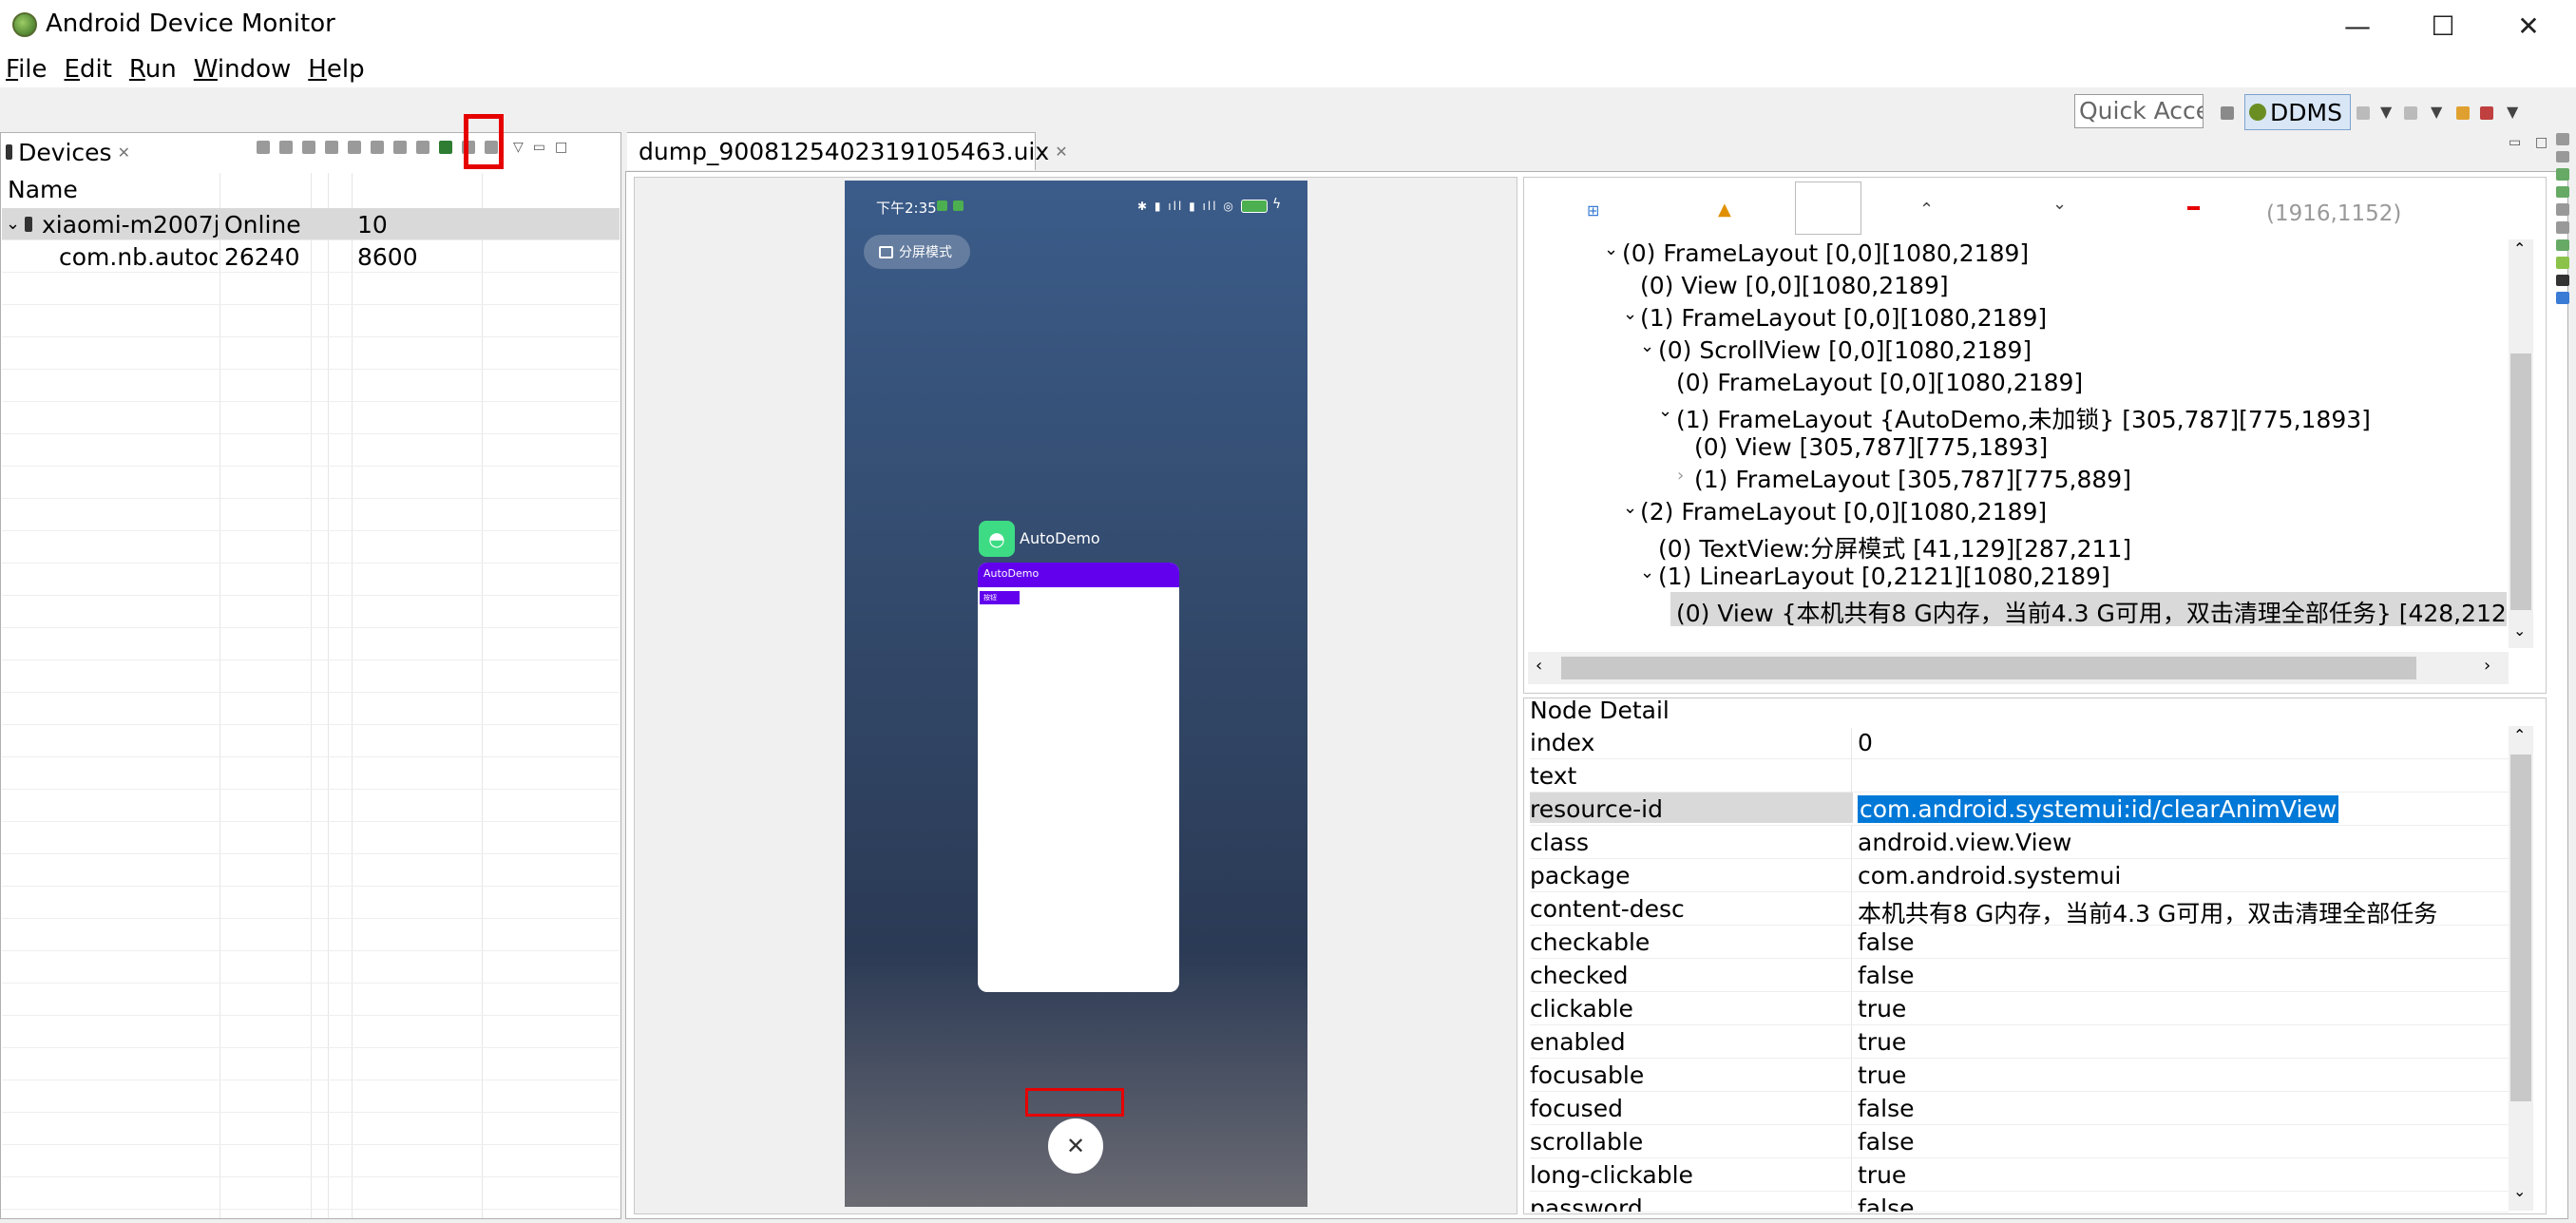 The width and height of the screenshot is (2576, 1223). I want to click on detail-row: password false, so click(2020, 1202).